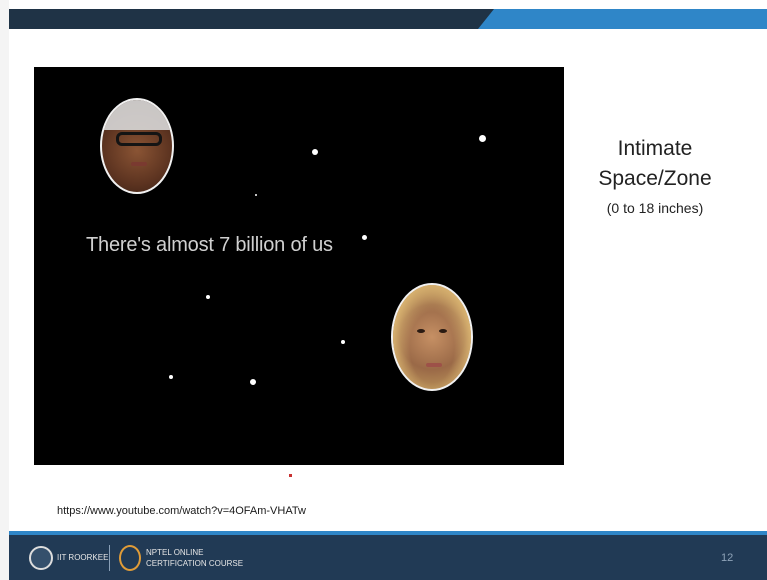 This screenshot has height=580, width=767. Describe the element at coordinates (175, 552) in the screenshot. I see `course-line-1: NPTEL ONLINE` at that location.